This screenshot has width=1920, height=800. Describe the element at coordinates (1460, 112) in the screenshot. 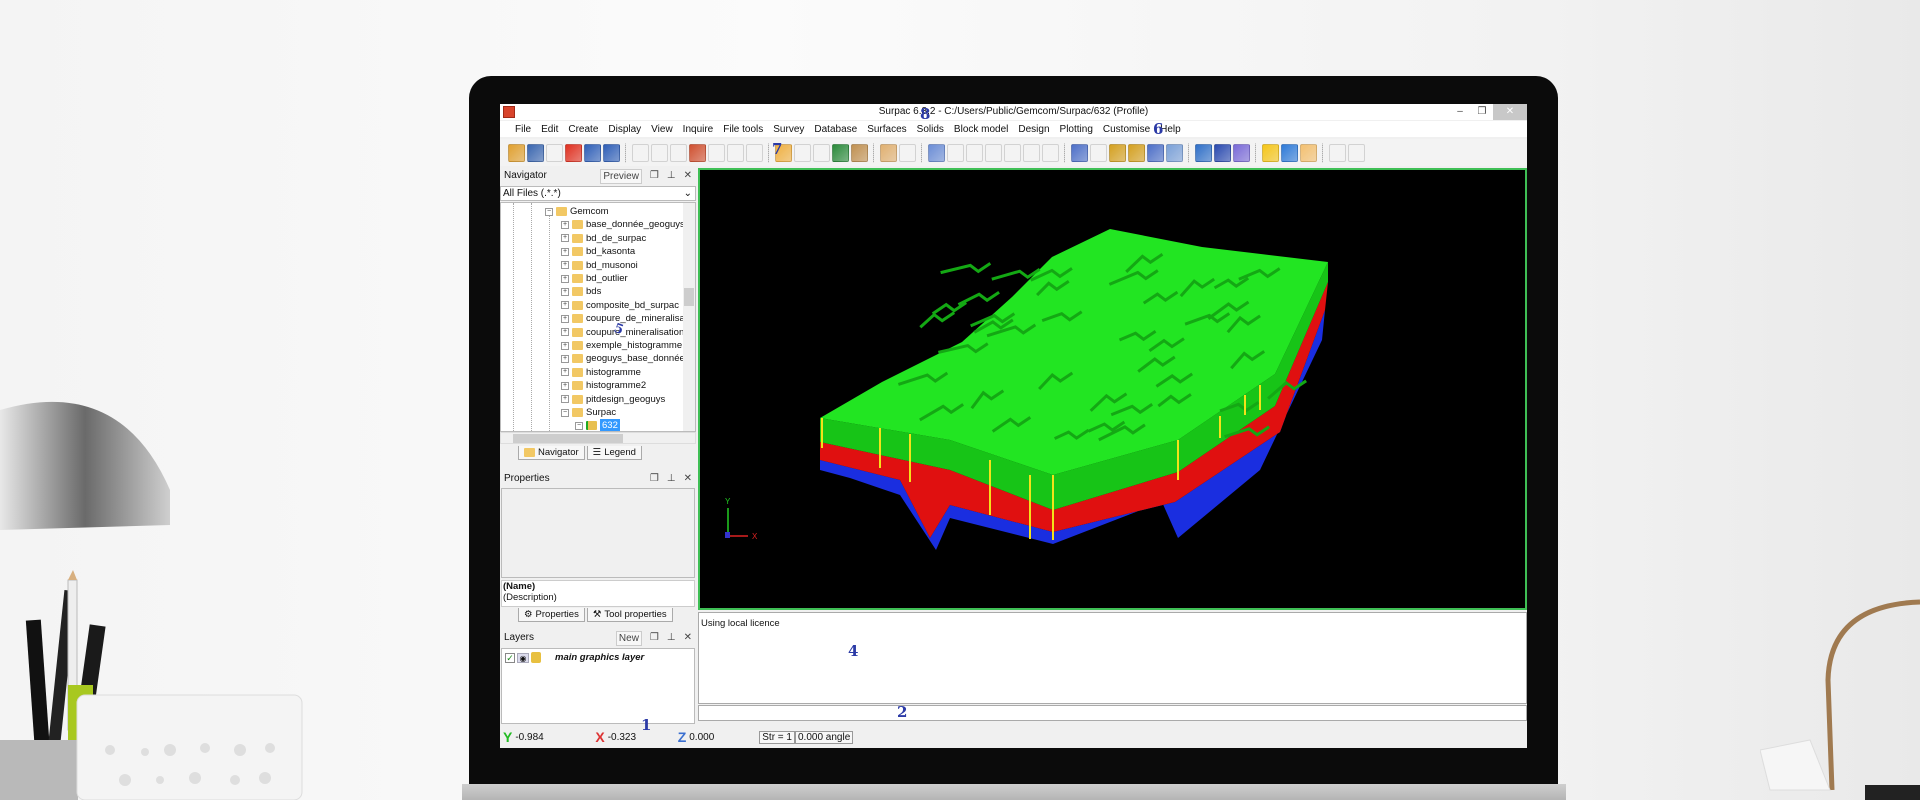

I see `minimize-button: –` at that location.